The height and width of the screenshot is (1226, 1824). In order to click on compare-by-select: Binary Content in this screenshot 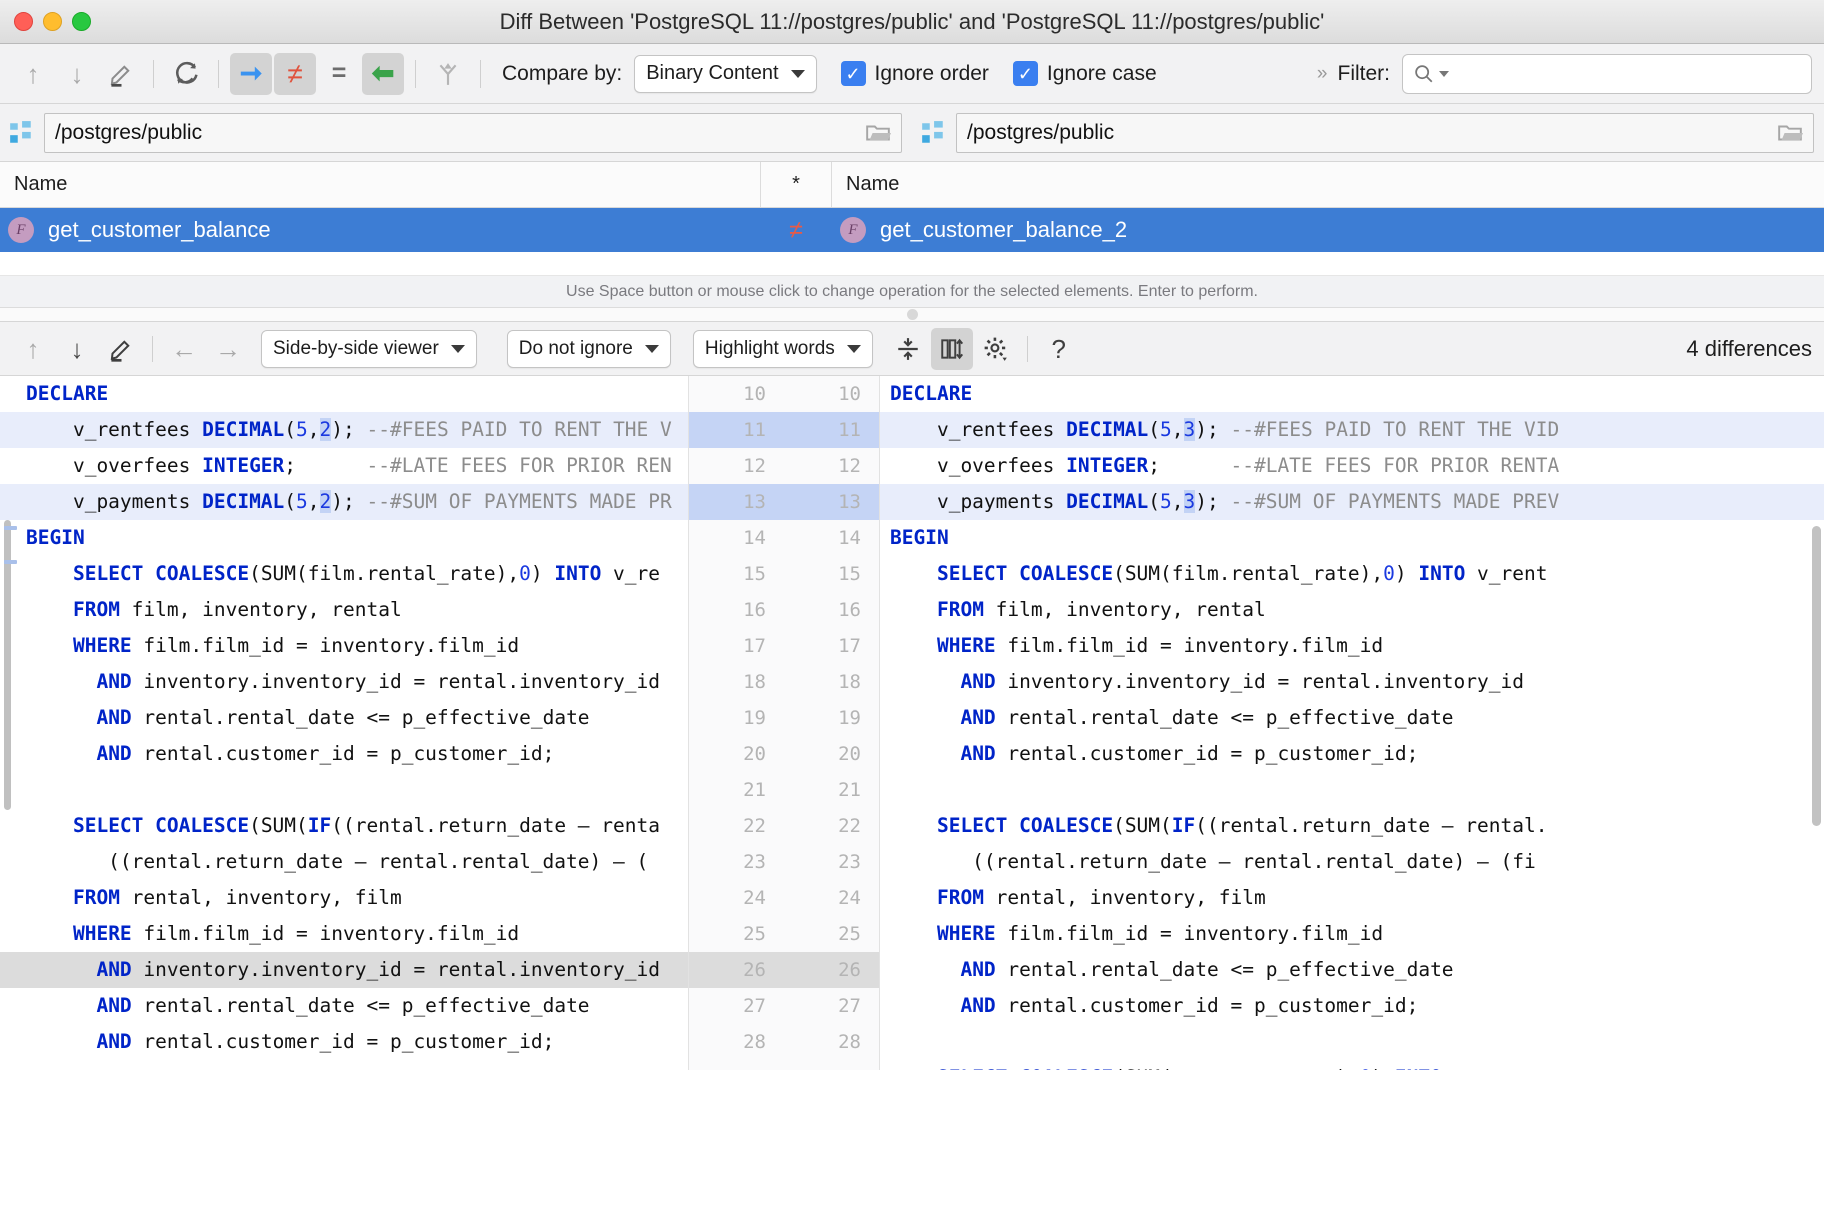, I will do `click(725, 73)`.